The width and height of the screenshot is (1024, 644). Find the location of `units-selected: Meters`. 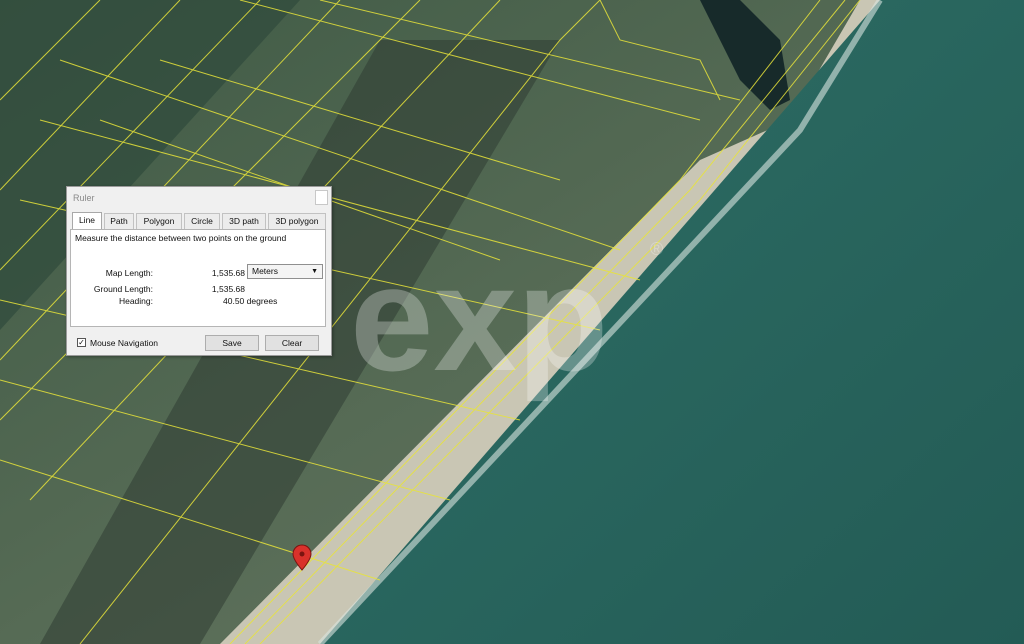

units-selected: Meters is located at coordinates (265, 271).